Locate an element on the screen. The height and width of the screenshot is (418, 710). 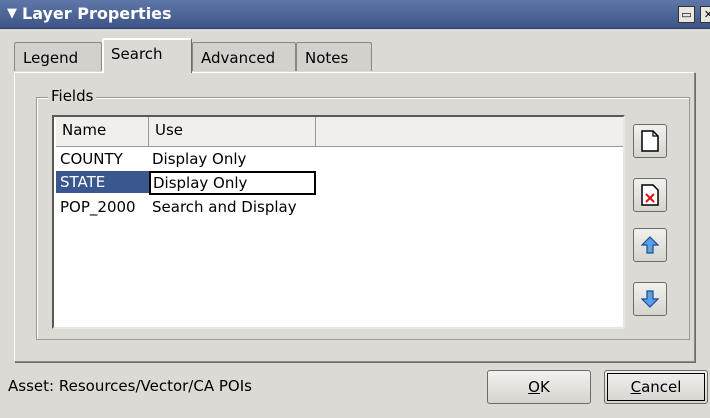
cancel-button: Cancel is located at coordinates (656, 387).